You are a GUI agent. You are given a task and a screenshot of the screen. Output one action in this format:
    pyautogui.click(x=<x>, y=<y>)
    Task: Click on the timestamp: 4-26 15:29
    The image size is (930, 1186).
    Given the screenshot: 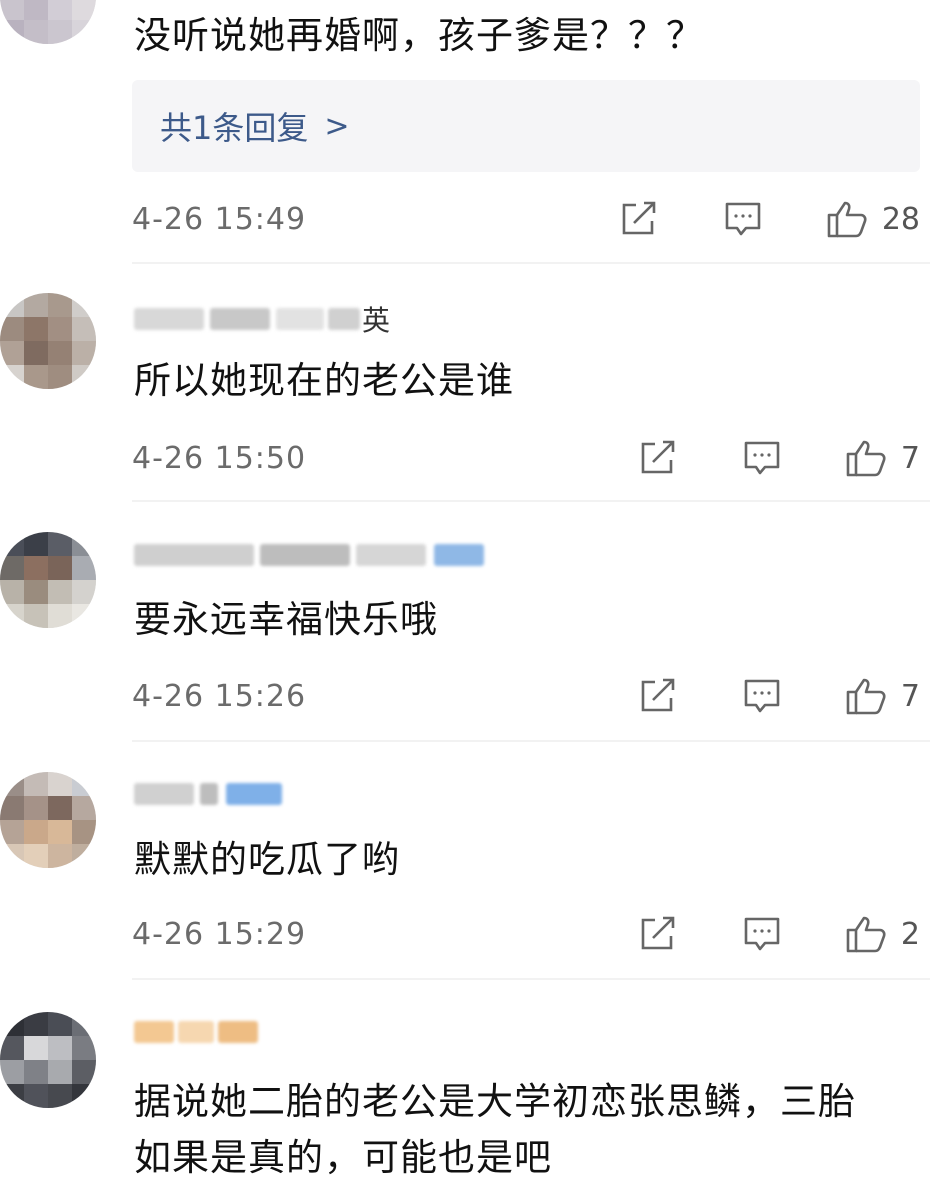 What is the action you would take?
    pyautogui.click(x=219, y=934)
    